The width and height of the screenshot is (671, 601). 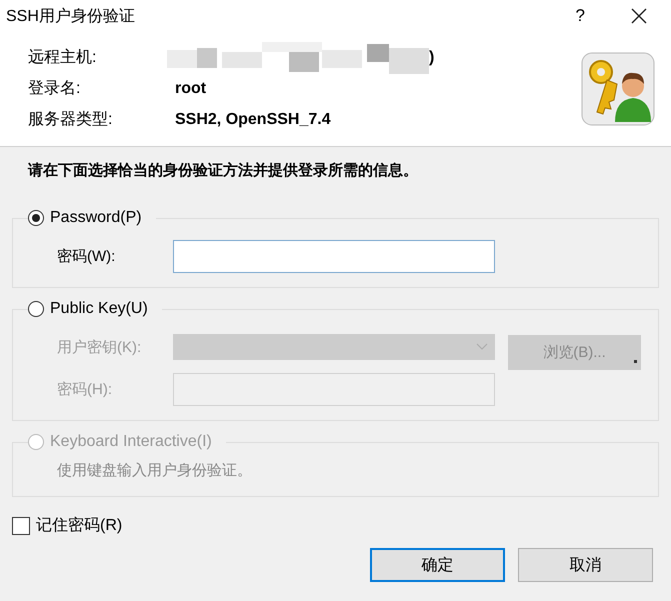 What do you see at coordinates (55, 89) in the screenshot?
I see `info-label: 登录名:` at bounding box center [55, 89].